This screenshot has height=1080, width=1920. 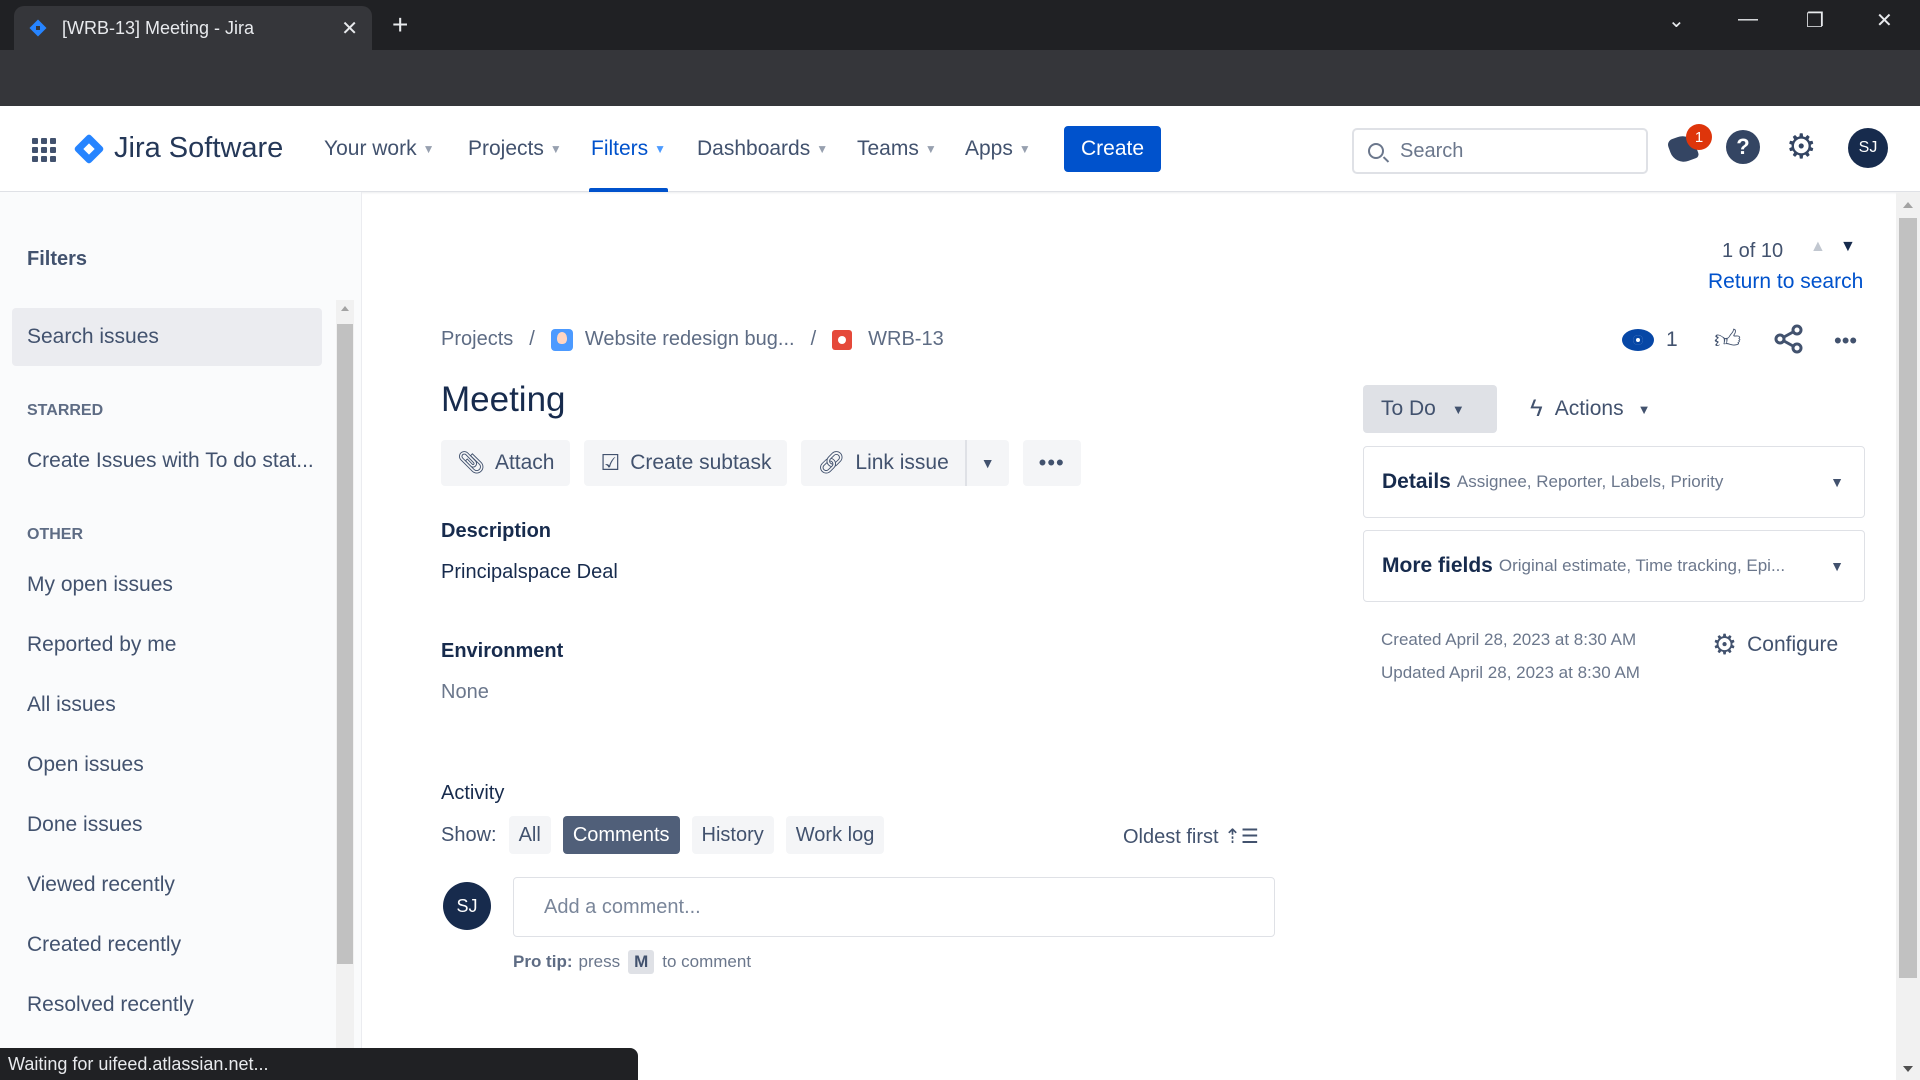 I want to click on sidebar-item-resolved-recently: Resolved recently, so click(x=167, y=1005).